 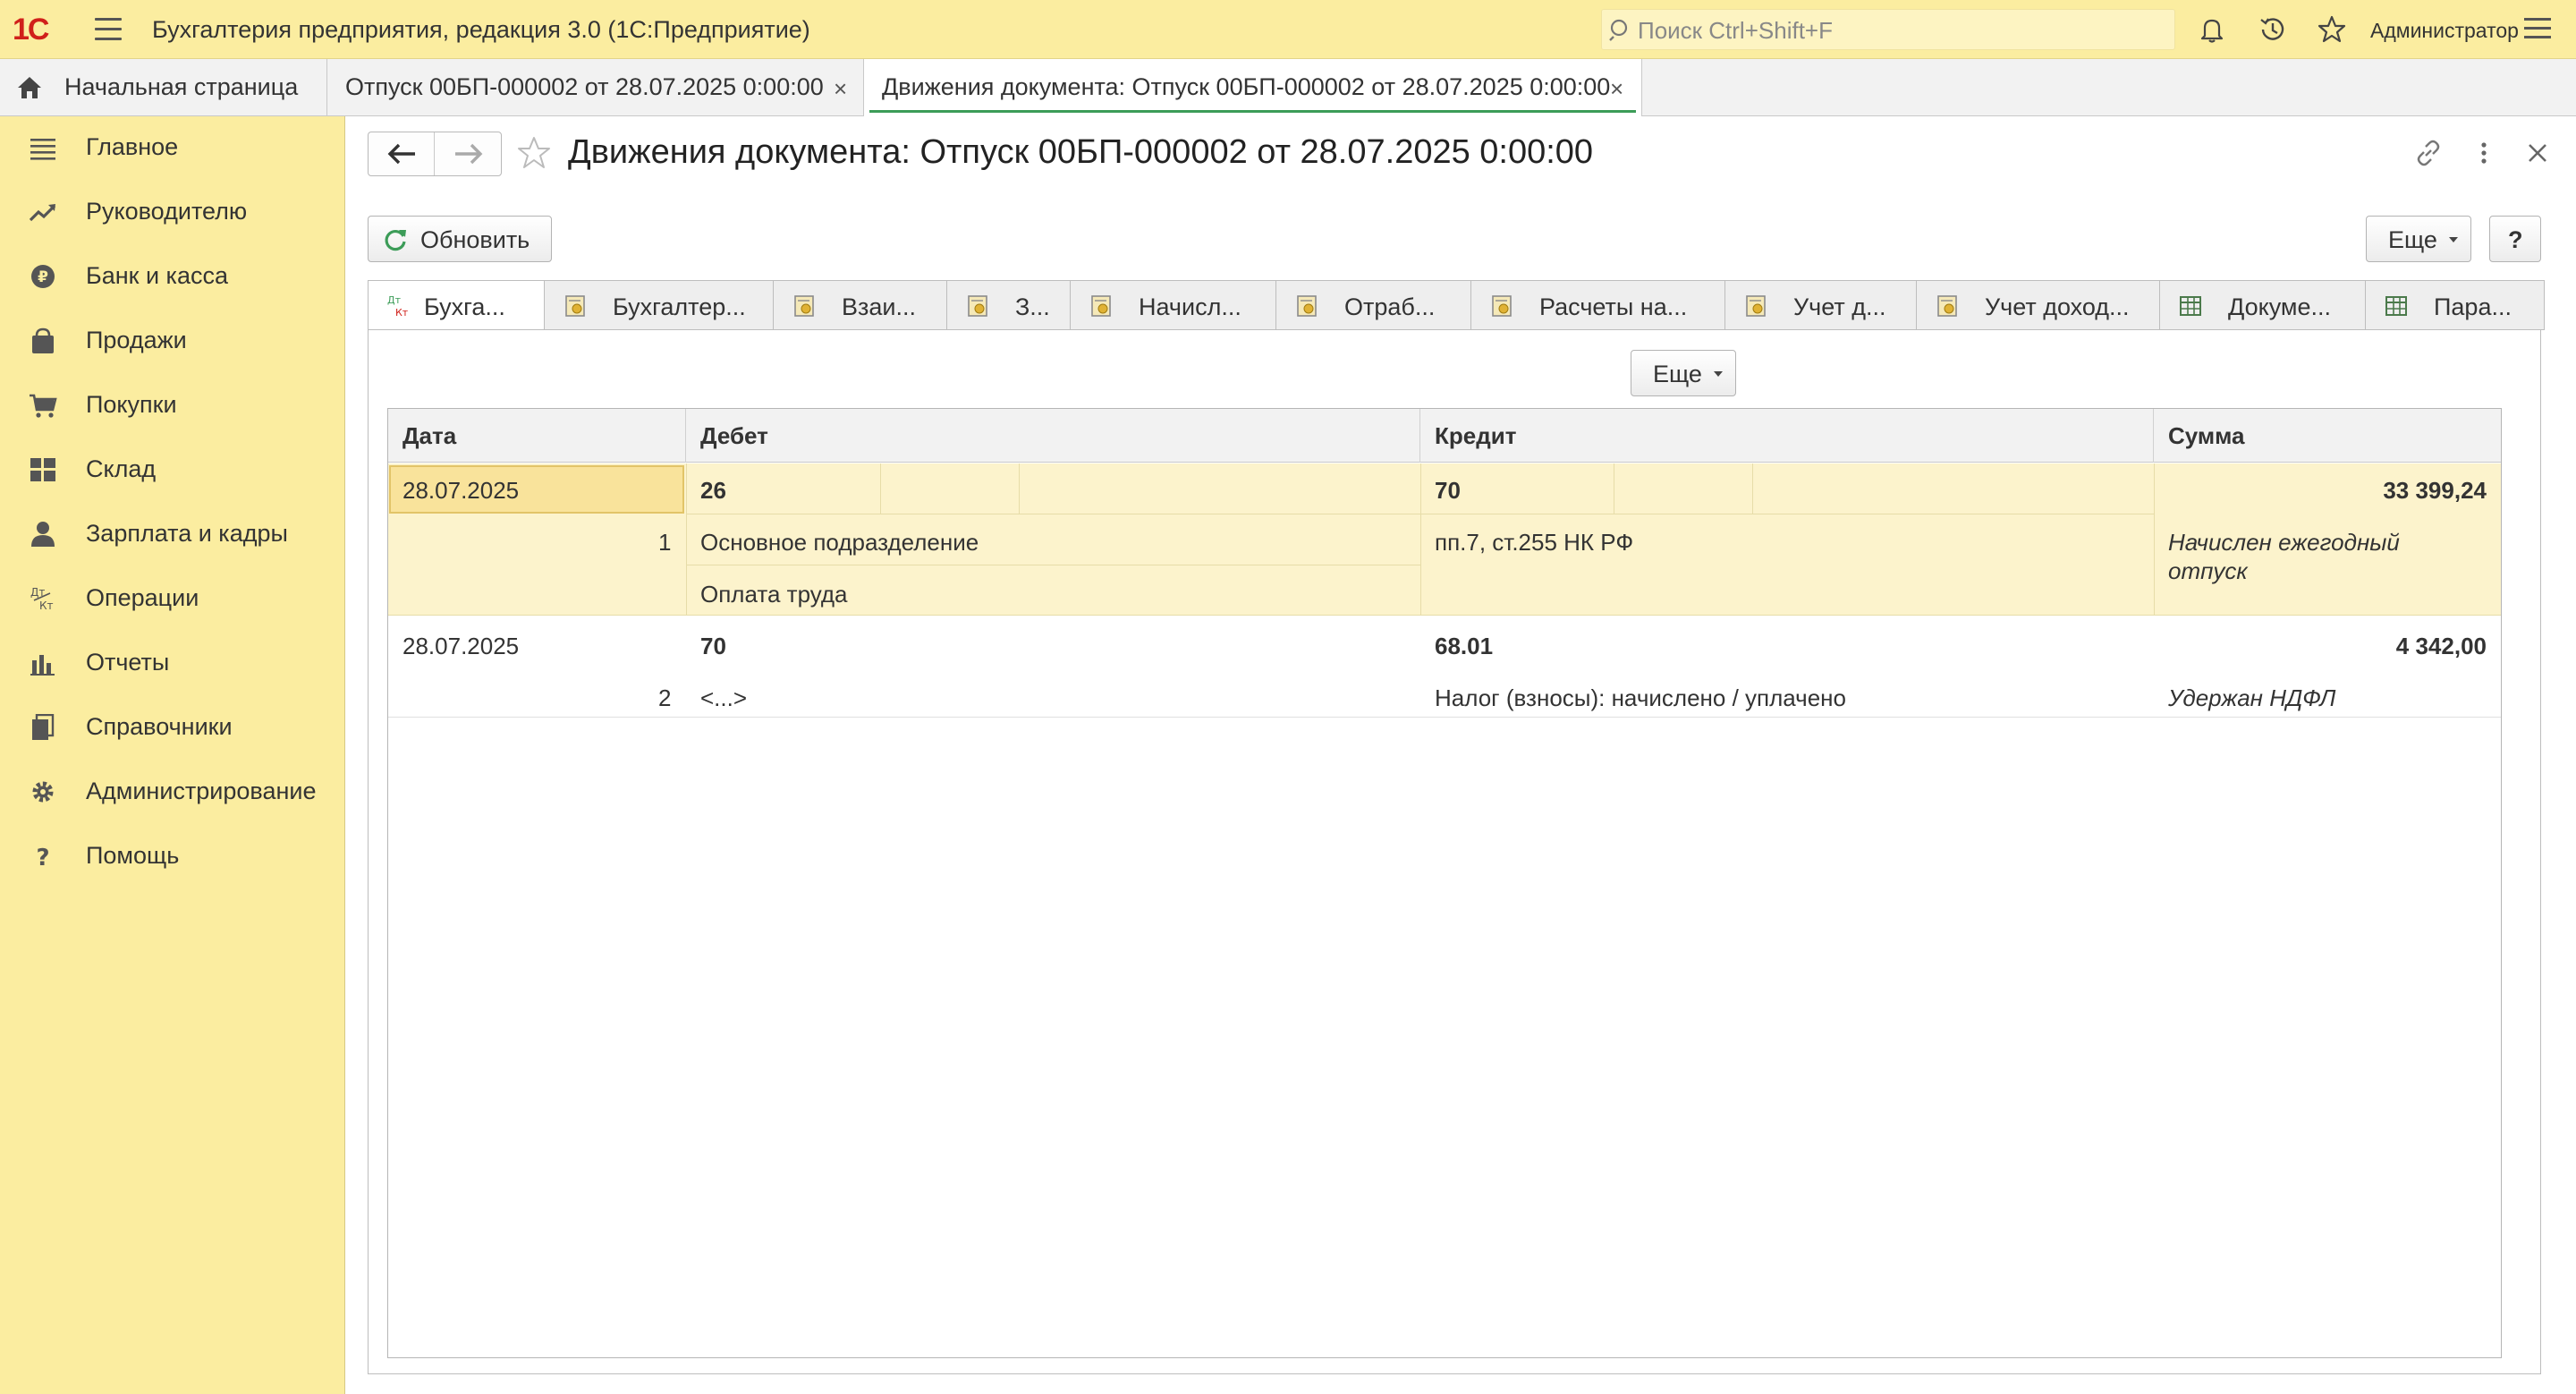 What do you see at coordinates (584, 86) in the screenshot?
I see `tab-label: Отпуск 00БП-000002 от 28.07.2025 0:00:00` at bounding box center [584, 86].